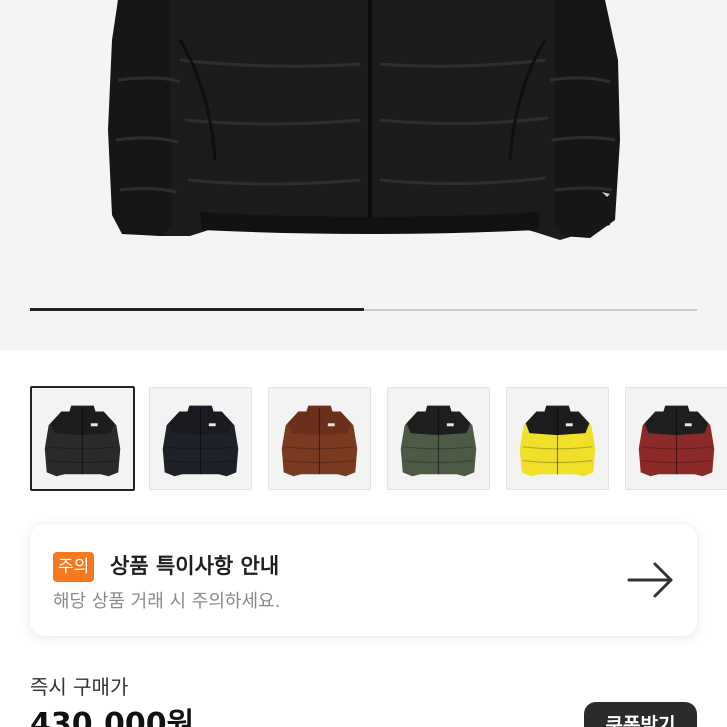 This screenshot has height=727, width=727. I want to click on product-notice-card: 주의 상품 특이사항 안내 해당 상품 거래 시 주의하세요., so click(363, 580).